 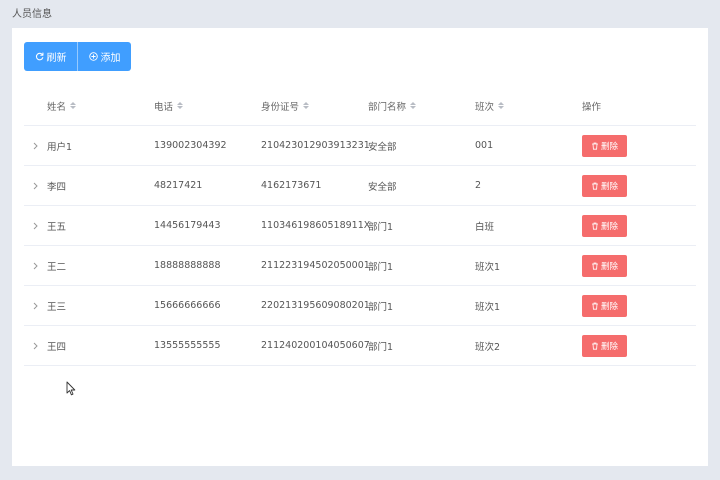 What do you see at coordinates (57, 187) in the screenshot?
I see `cell-name: 李四` at bounding box center [57, 187].